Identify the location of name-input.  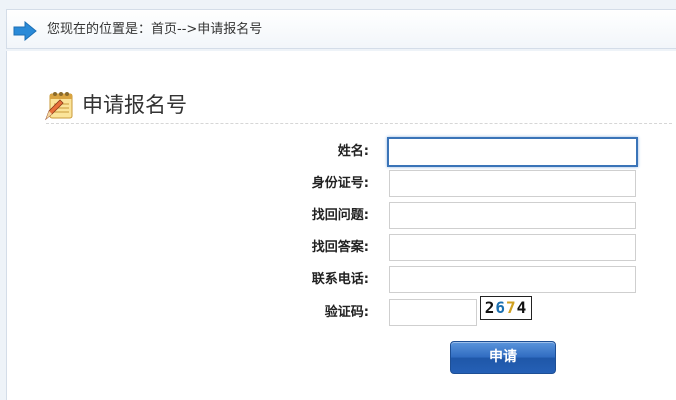
(512, 152).